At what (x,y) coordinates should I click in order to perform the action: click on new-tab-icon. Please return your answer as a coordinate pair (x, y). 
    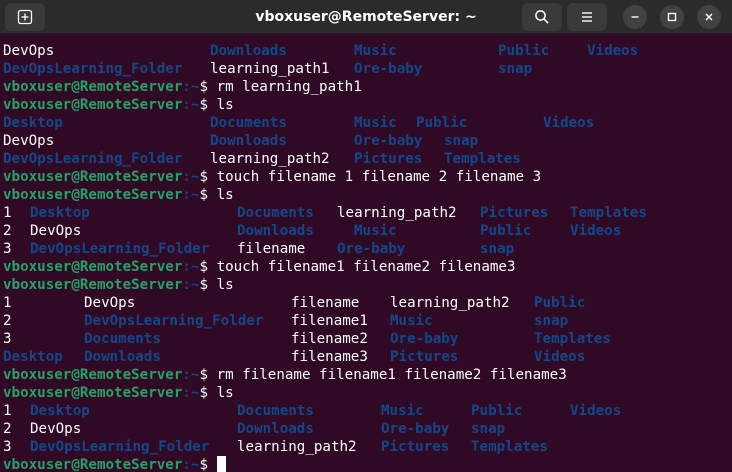
    Looking at the image, I should click on (25, 17).